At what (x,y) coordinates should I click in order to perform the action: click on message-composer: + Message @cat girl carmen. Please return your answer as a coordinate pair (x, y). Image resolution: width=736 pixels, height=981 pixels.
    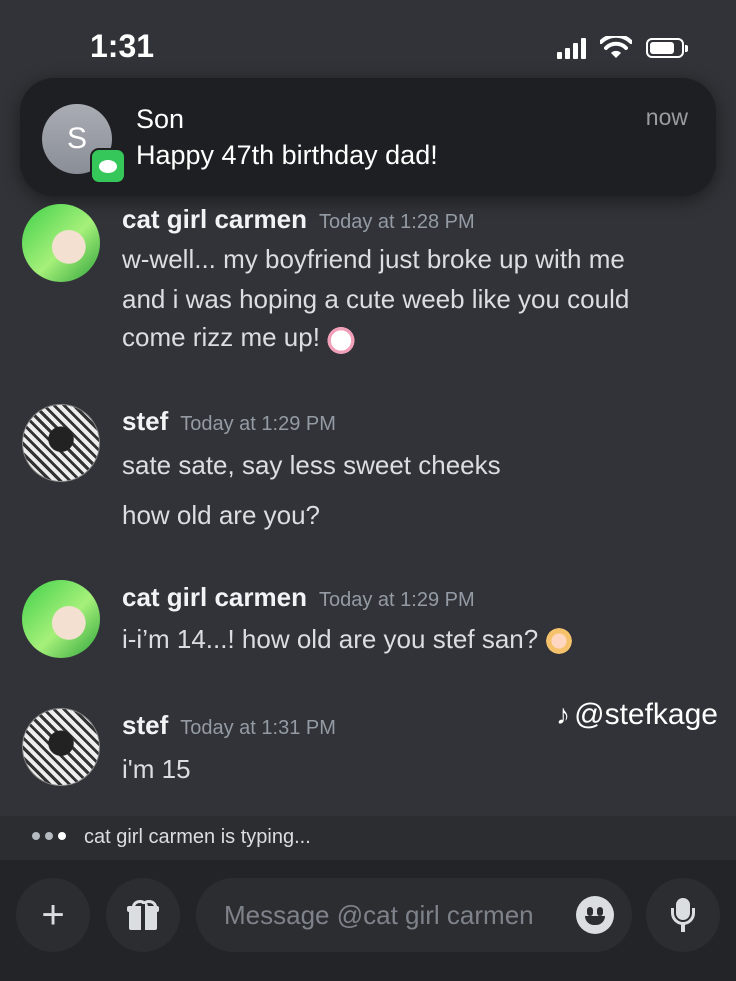
    Looking at the image, I should click on (368, 920).